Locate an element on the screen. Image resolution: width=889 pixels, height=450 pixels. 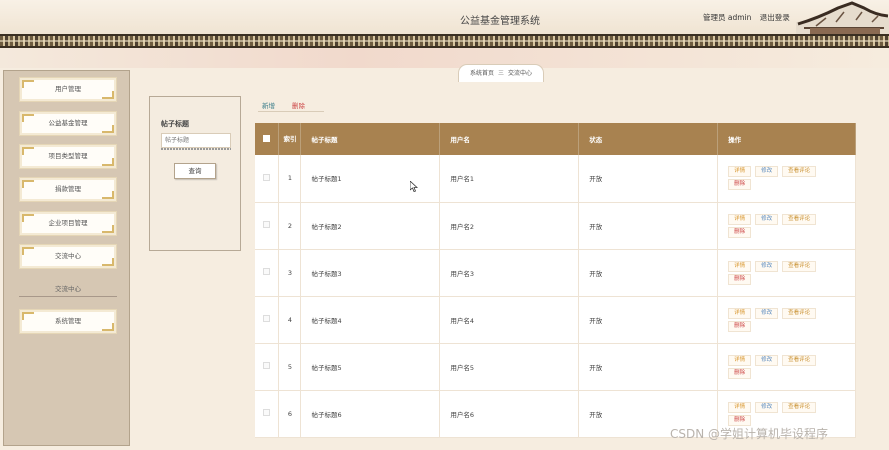
row-username: 用户名2 is located at coordinates (509, 226).